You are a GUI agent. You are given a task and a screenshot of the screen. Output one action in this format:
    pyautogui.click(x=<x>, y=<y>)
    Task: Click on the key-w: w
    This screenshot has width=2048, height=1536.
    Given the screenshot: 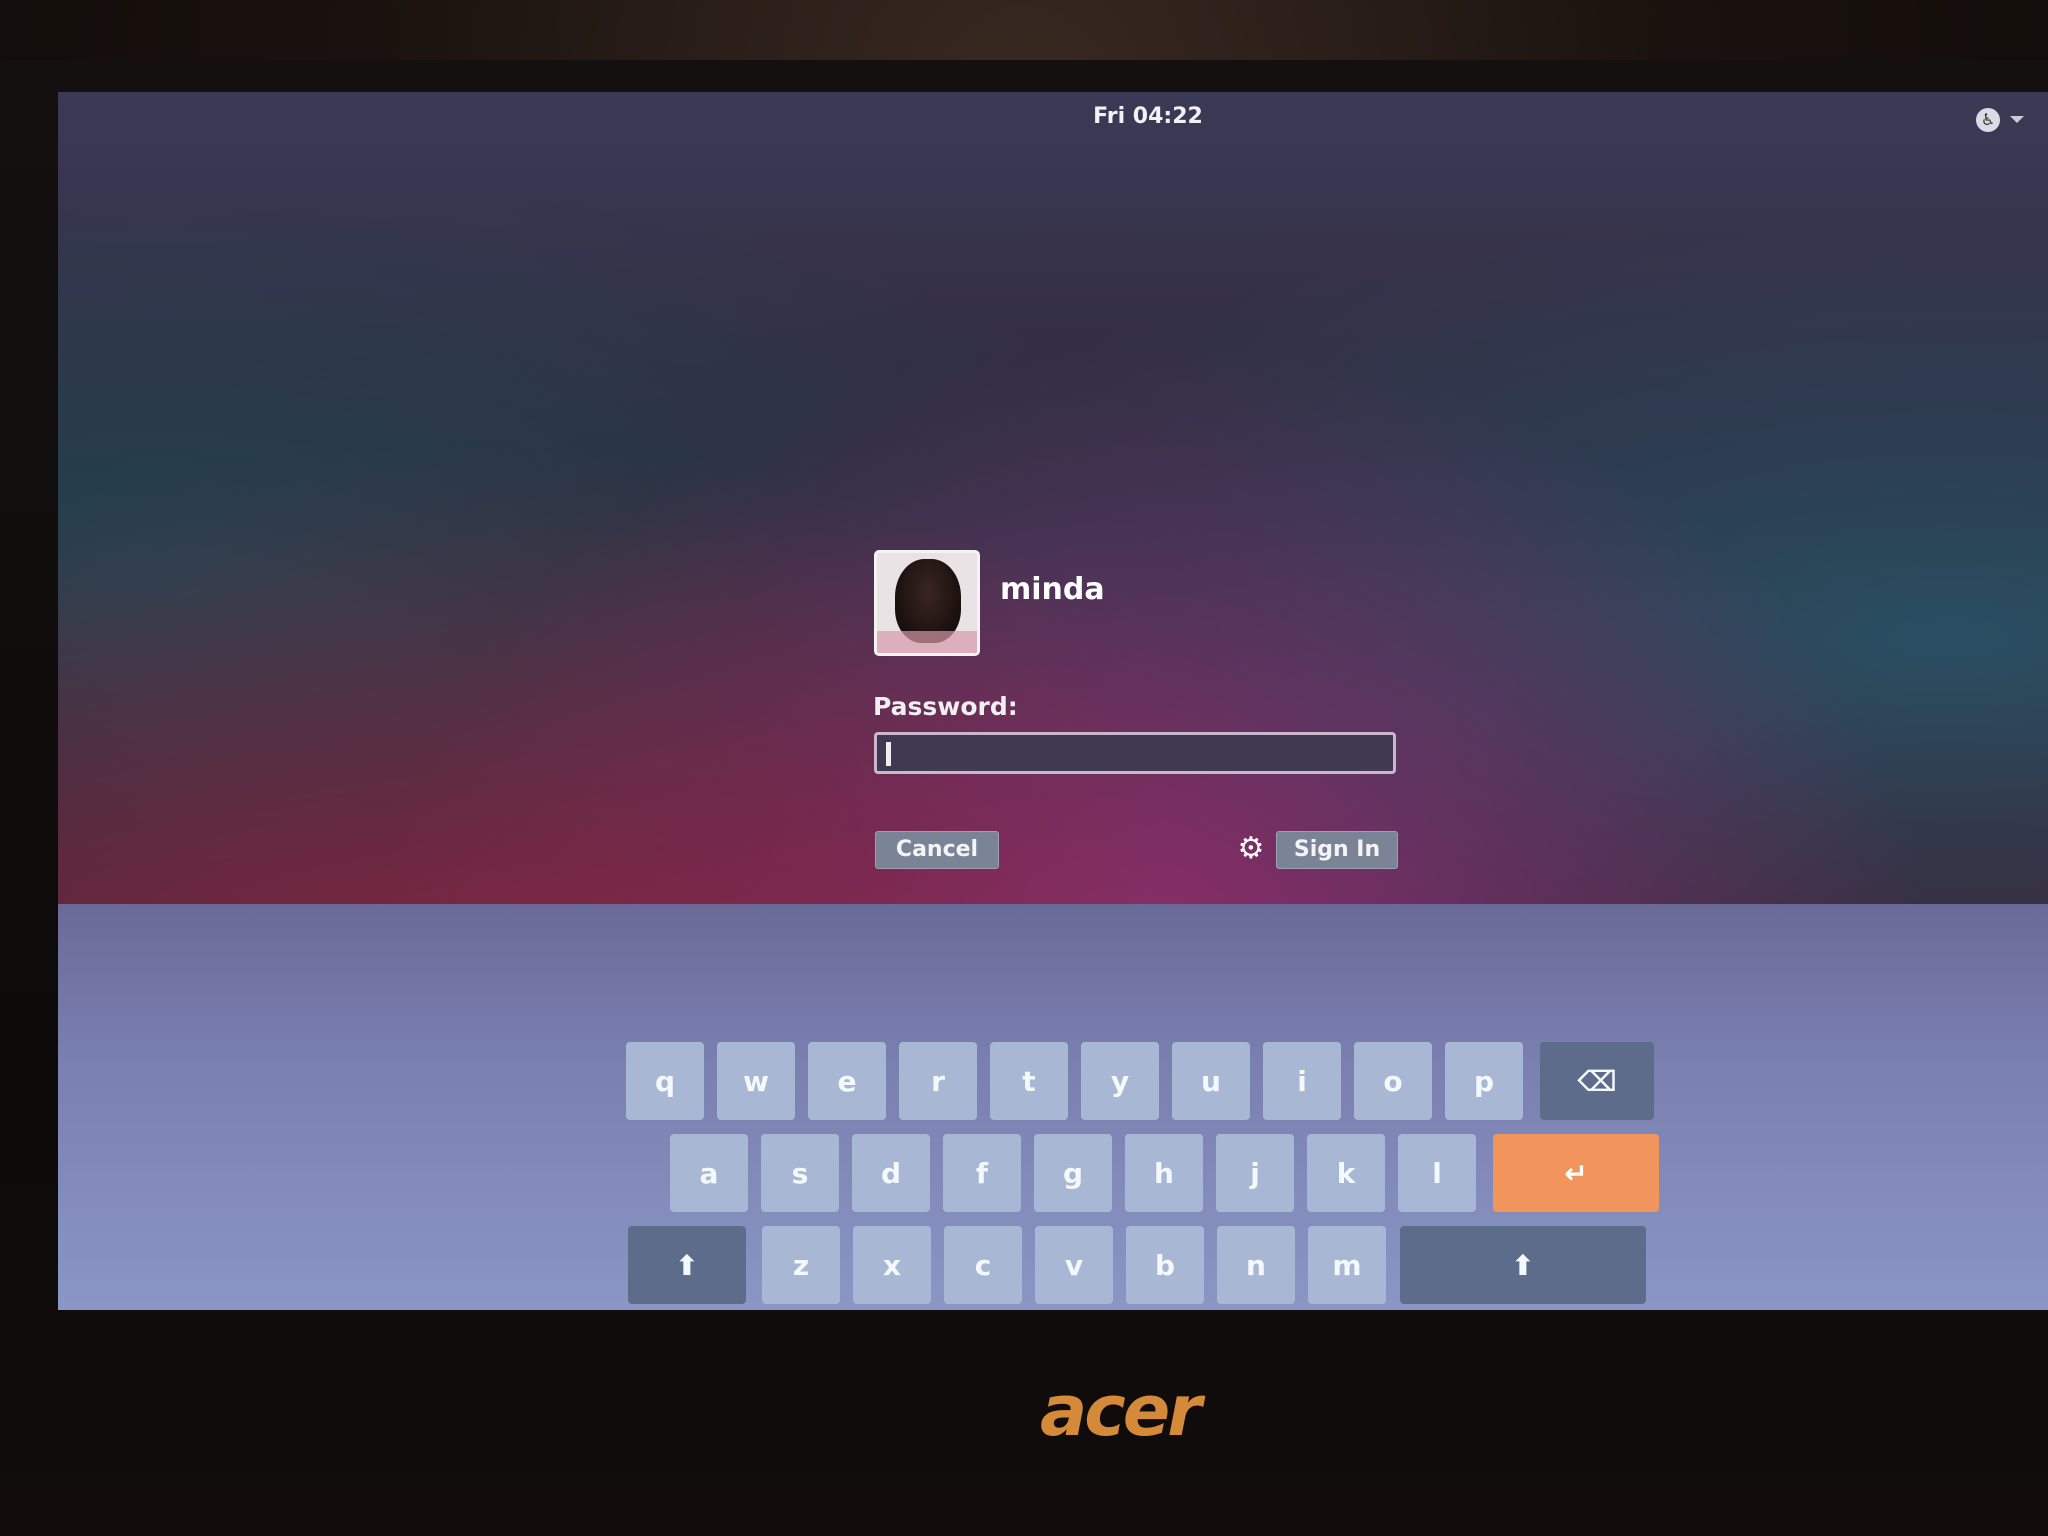 What is the action you would take?
    pyautogui.click(x=756, y=1081)
    